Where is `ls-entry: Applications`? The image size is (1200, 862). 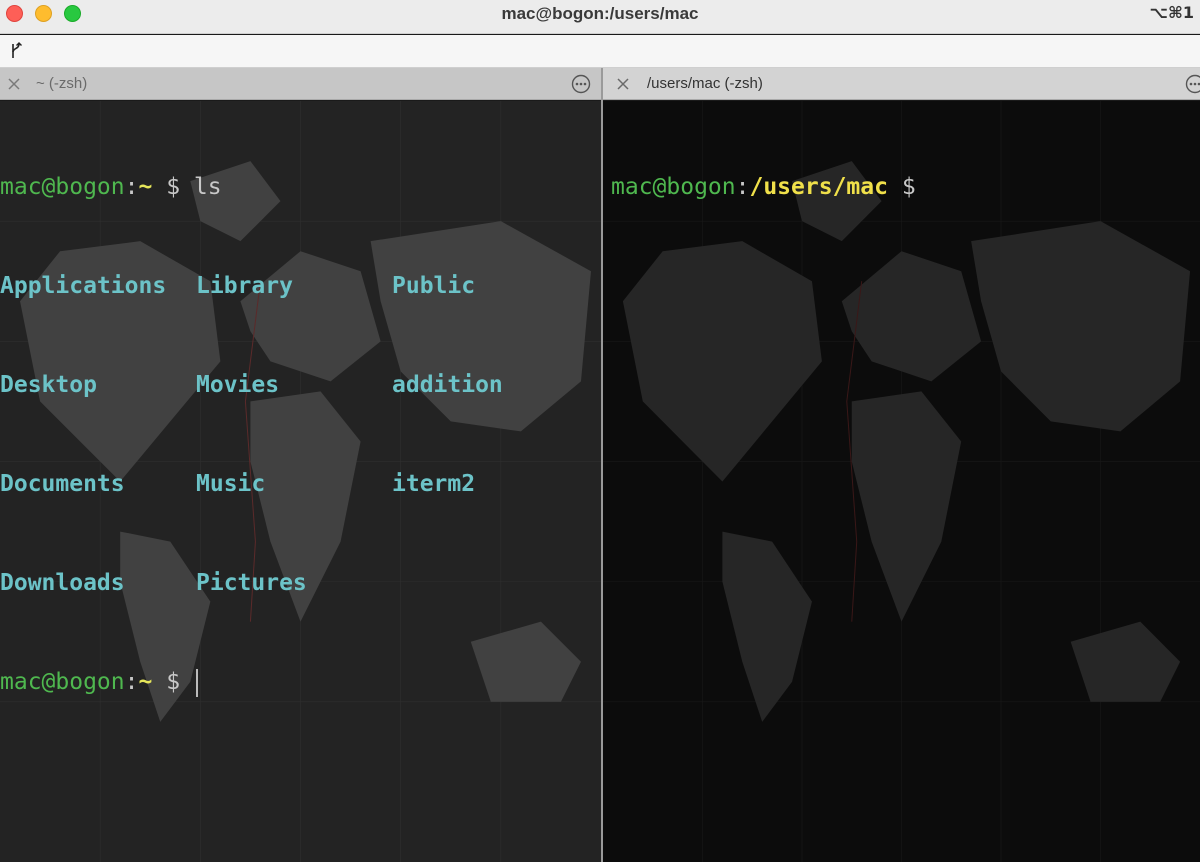 ls-entry: Applications is located at coordinates (83, 286).